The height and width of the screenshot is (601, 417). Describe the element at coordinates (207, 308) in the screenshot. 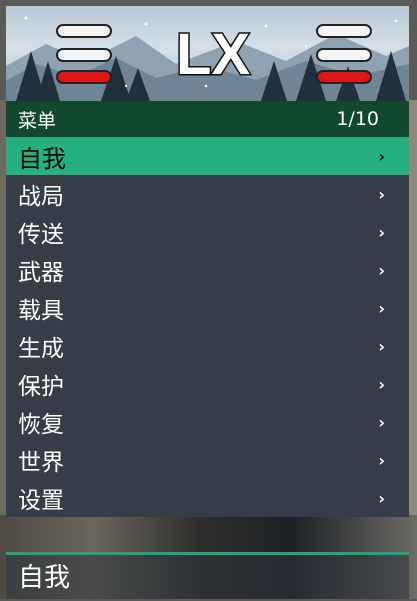

I see `menu-item-vehicles: 载具 ›` at that location.